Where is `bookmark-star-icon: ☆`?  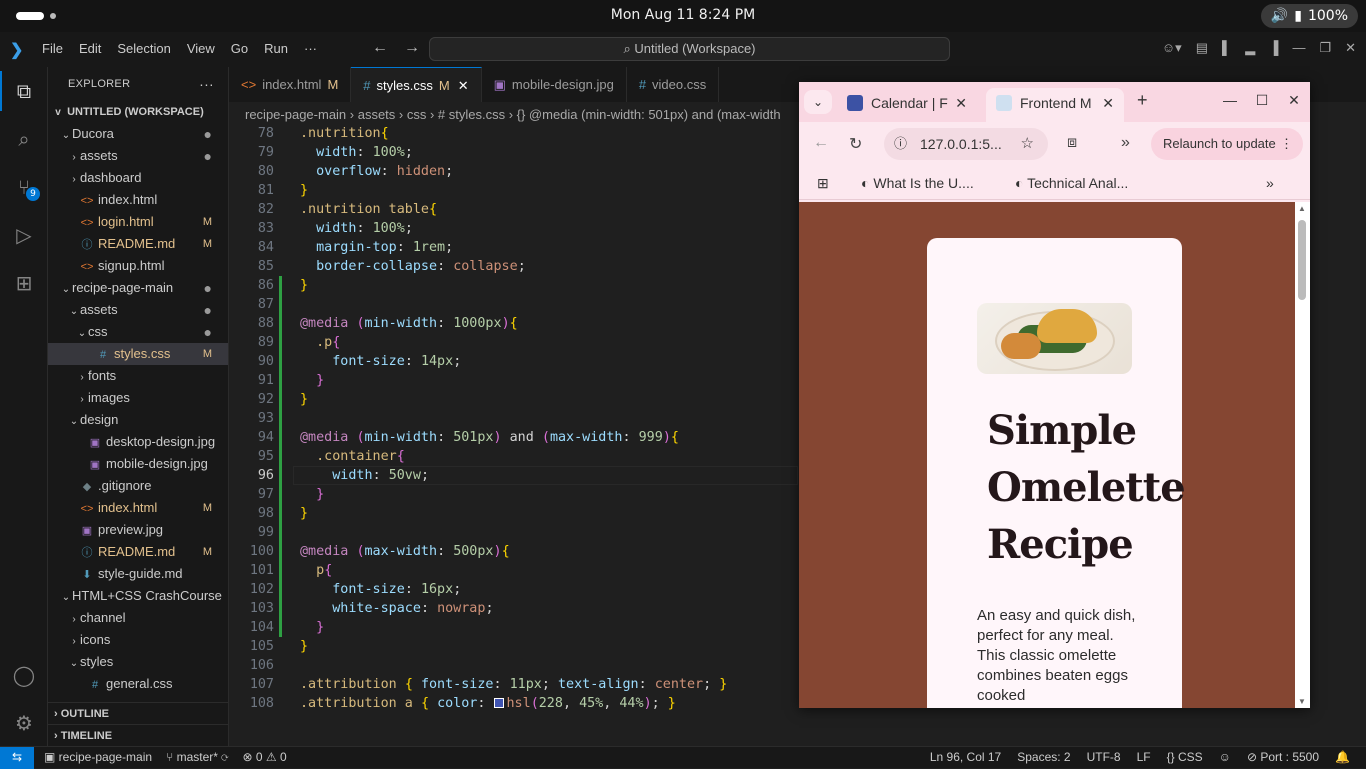 bookmark-star-icon: ☆ is located at coordinates (1027, 144).